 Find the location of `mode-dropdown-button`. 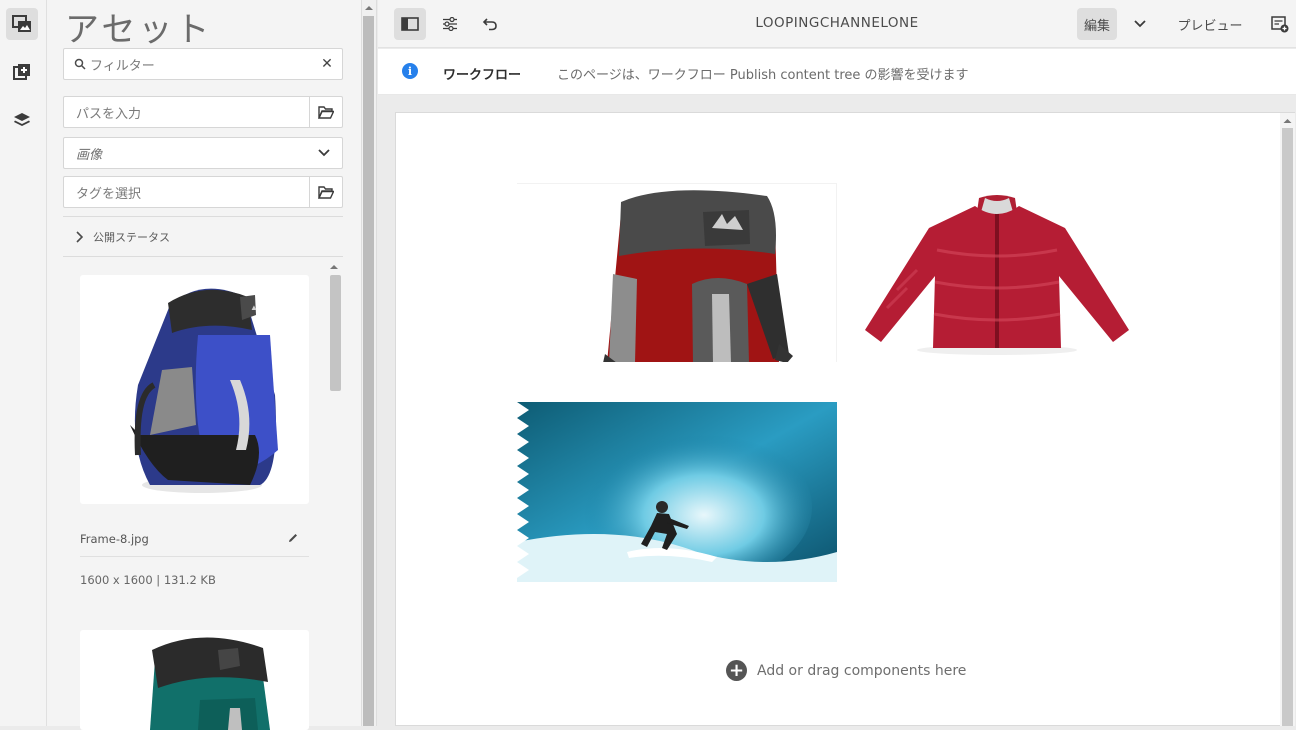

mode-dropdown-button is located at coordinates (1140, 24).